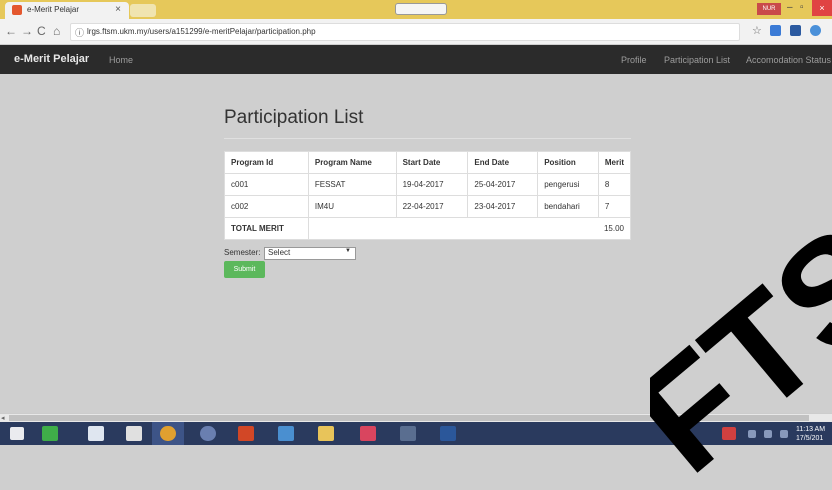 The width and height of the screenshot is (832, 490). What do you see at coordinates (432, 162) in the screenshot?
I see `col-start-date: Start Date` at bounding box center [432, 162].